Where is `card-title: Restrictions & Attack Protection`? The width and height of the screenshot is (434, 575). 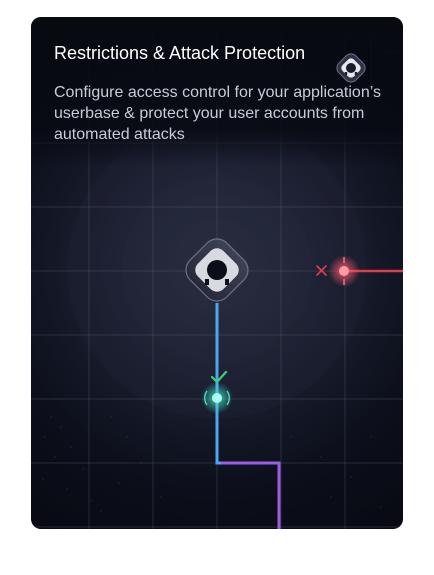 card-title: Restrictions & Attack Protection is located at coordinates (180, 53).